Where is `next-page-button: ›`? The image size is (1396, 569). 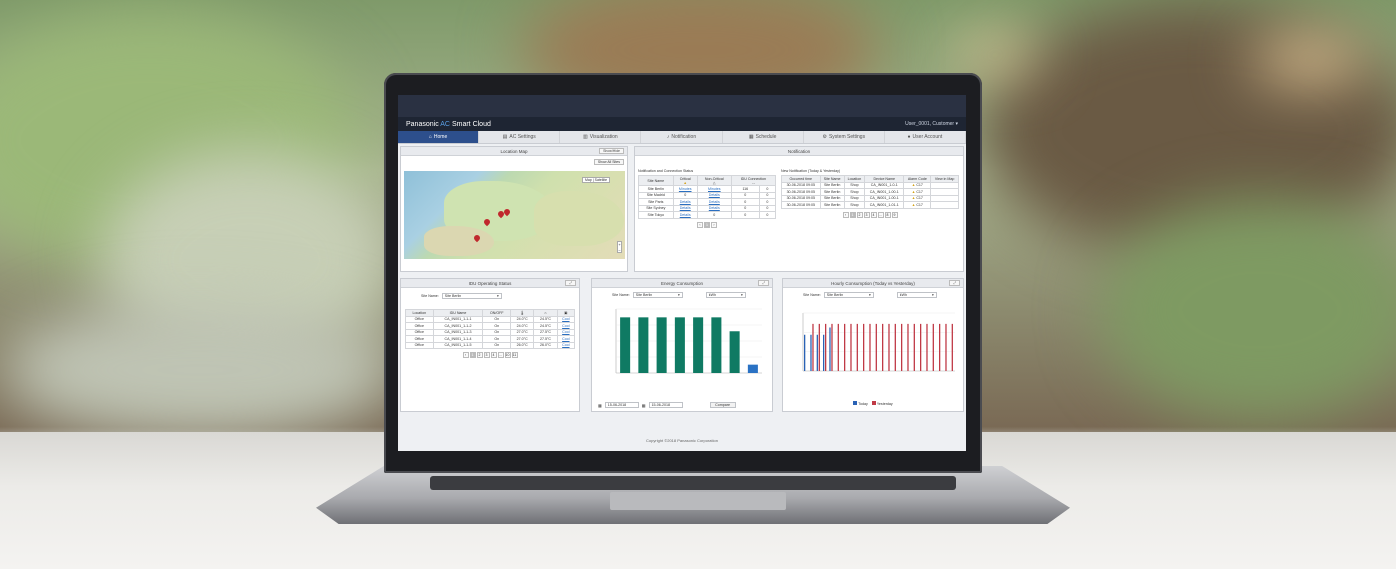
next-page-button: › is located at coordinates (714, 224).